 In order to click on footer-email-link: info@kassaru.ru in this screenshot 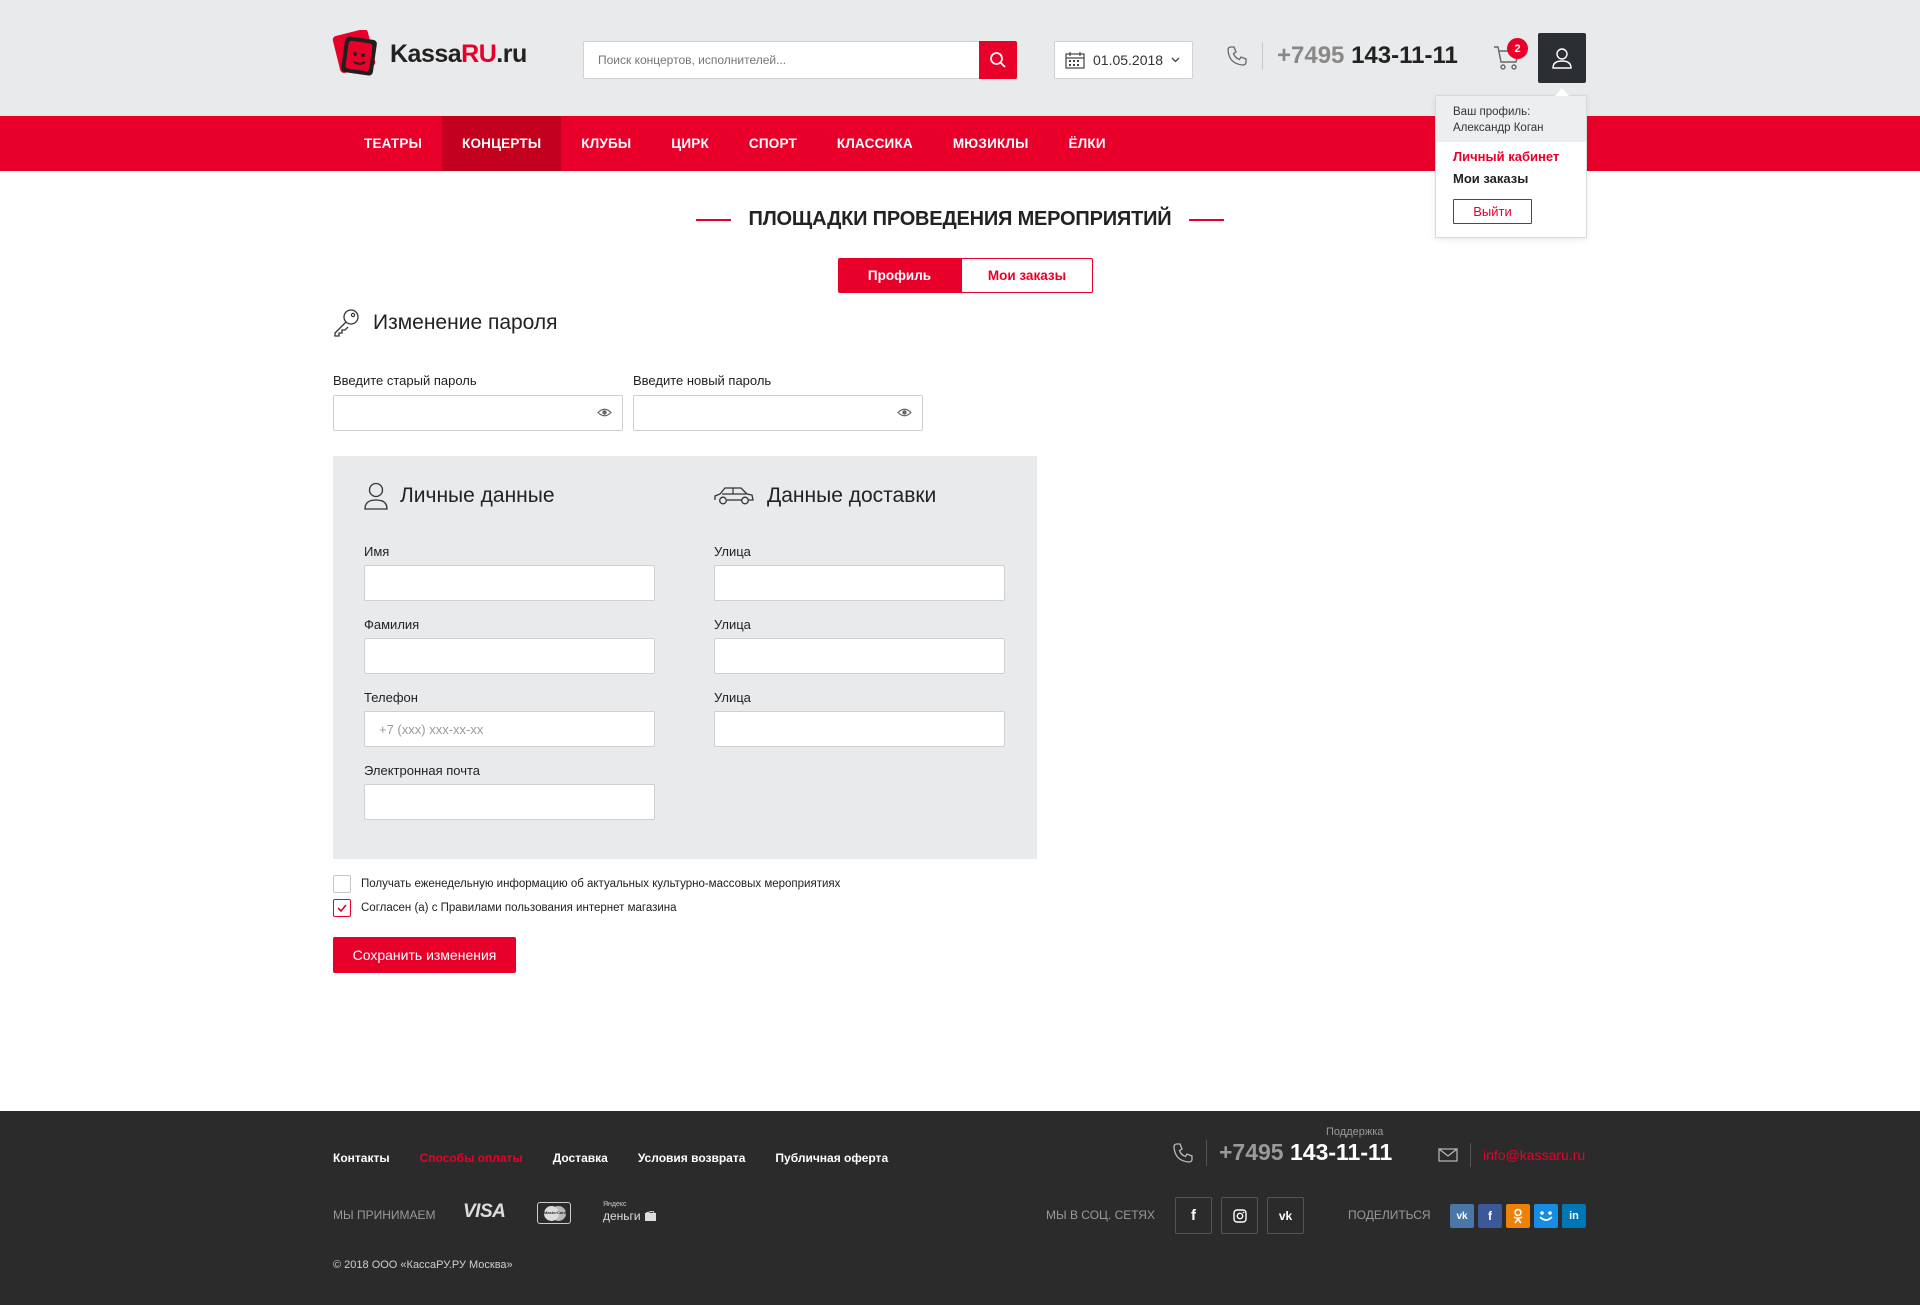, I will do `click(1534, 1155)`.